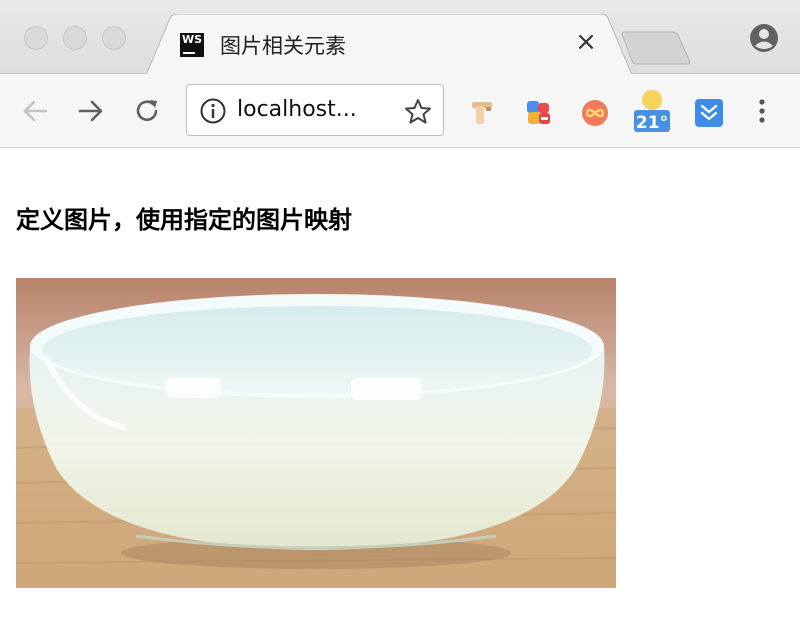 The image size is (800, 644). What do you see at coordinates (483, 113) in the screenshot?
I see `bookmark-extension-icon` at bounding box center [483, 113].